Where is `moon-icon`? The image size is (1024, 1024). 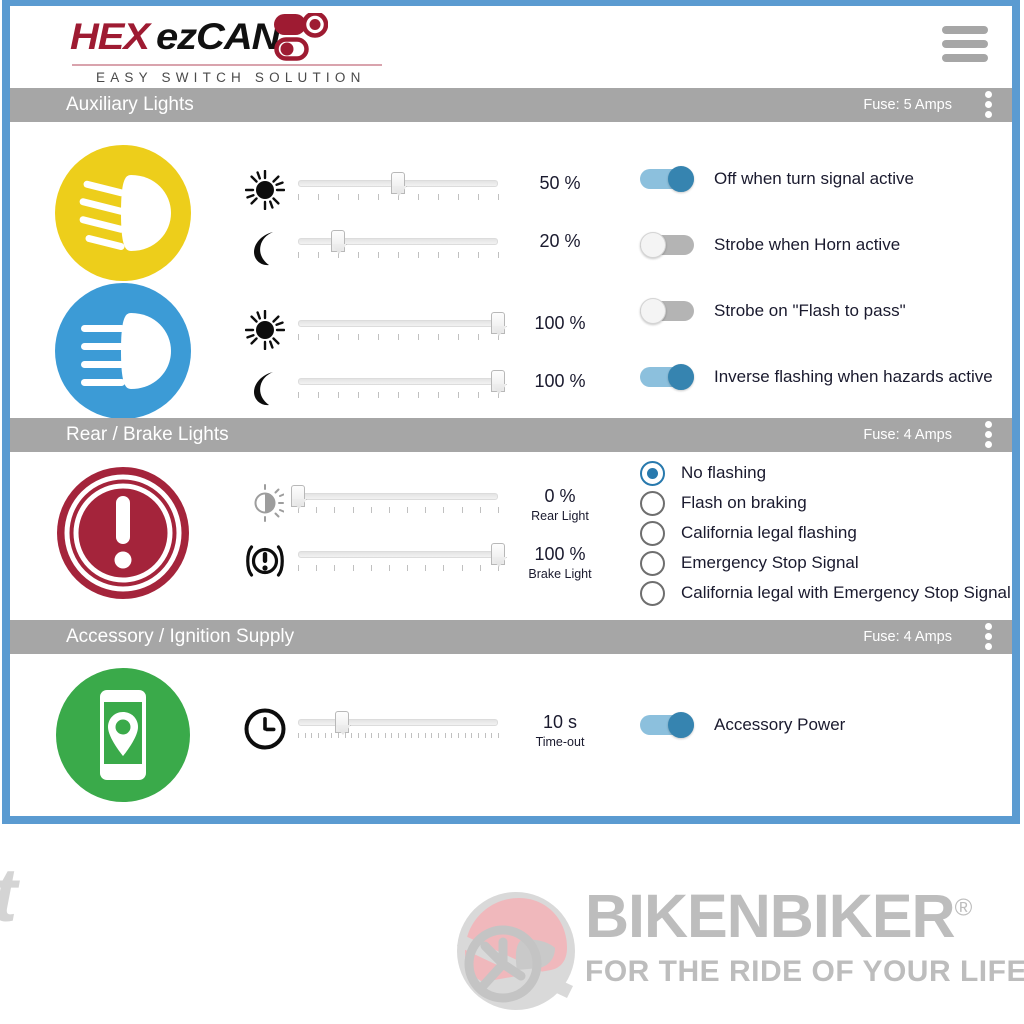
moon-icon is located at coordinates (265, 388).